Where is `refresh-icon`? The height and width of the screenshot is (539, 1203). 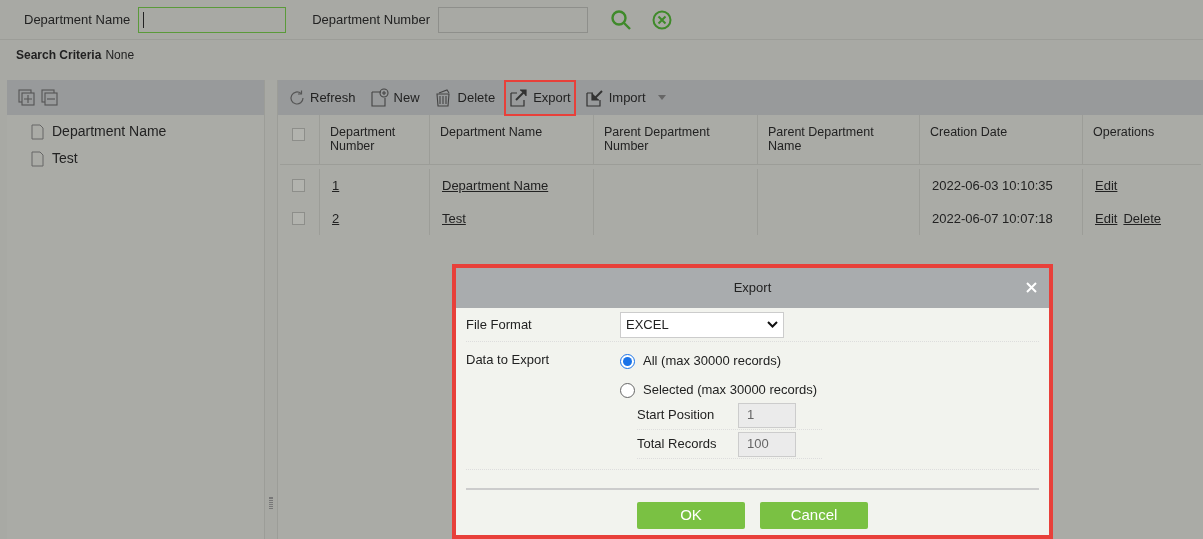
refresh-icon is located at coordinates (297, 97).